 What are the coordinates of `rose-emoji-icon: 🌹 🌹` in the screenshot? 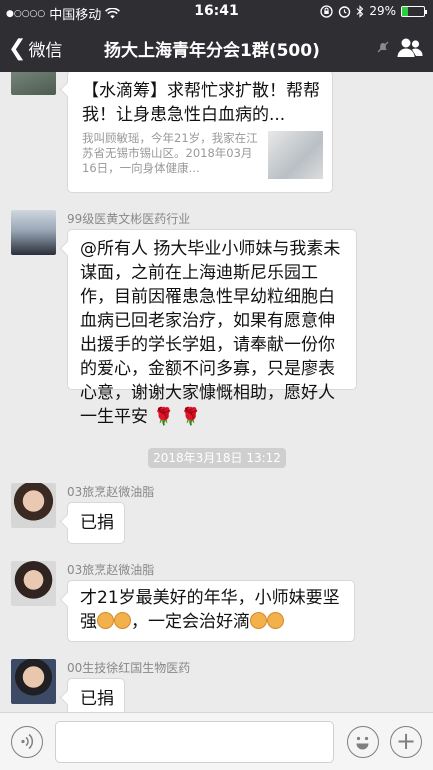 It's located at (177, 417).